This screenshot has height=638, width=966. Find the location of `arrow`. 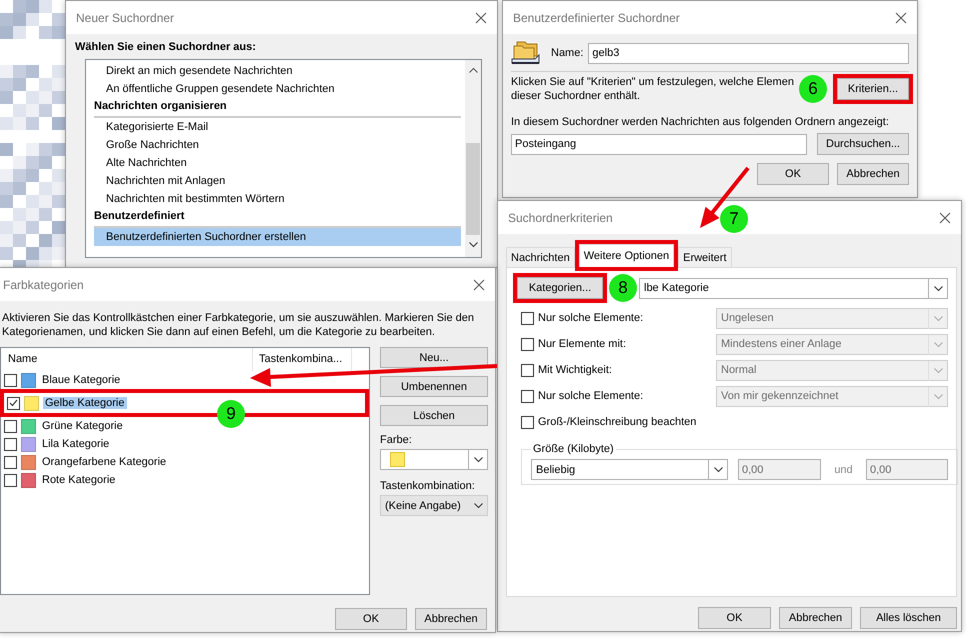

arrow is located at coordinates (725, 197).